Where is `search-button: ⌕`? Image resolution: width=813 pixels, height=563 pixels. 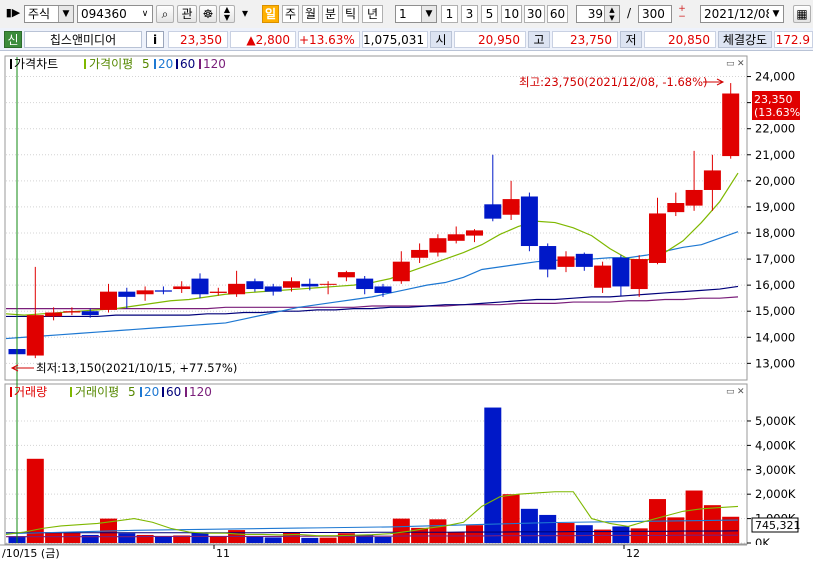
search-button: ⌕ is located at coordinates (165, 14).